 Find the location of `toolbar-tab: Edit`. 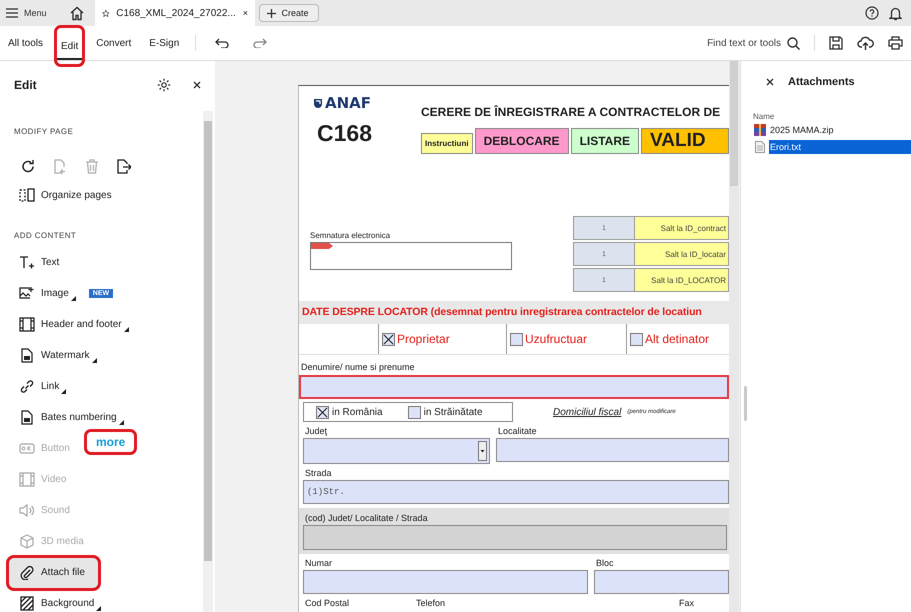

toolbar-tab: Edit is located at coordinates (69, 46).